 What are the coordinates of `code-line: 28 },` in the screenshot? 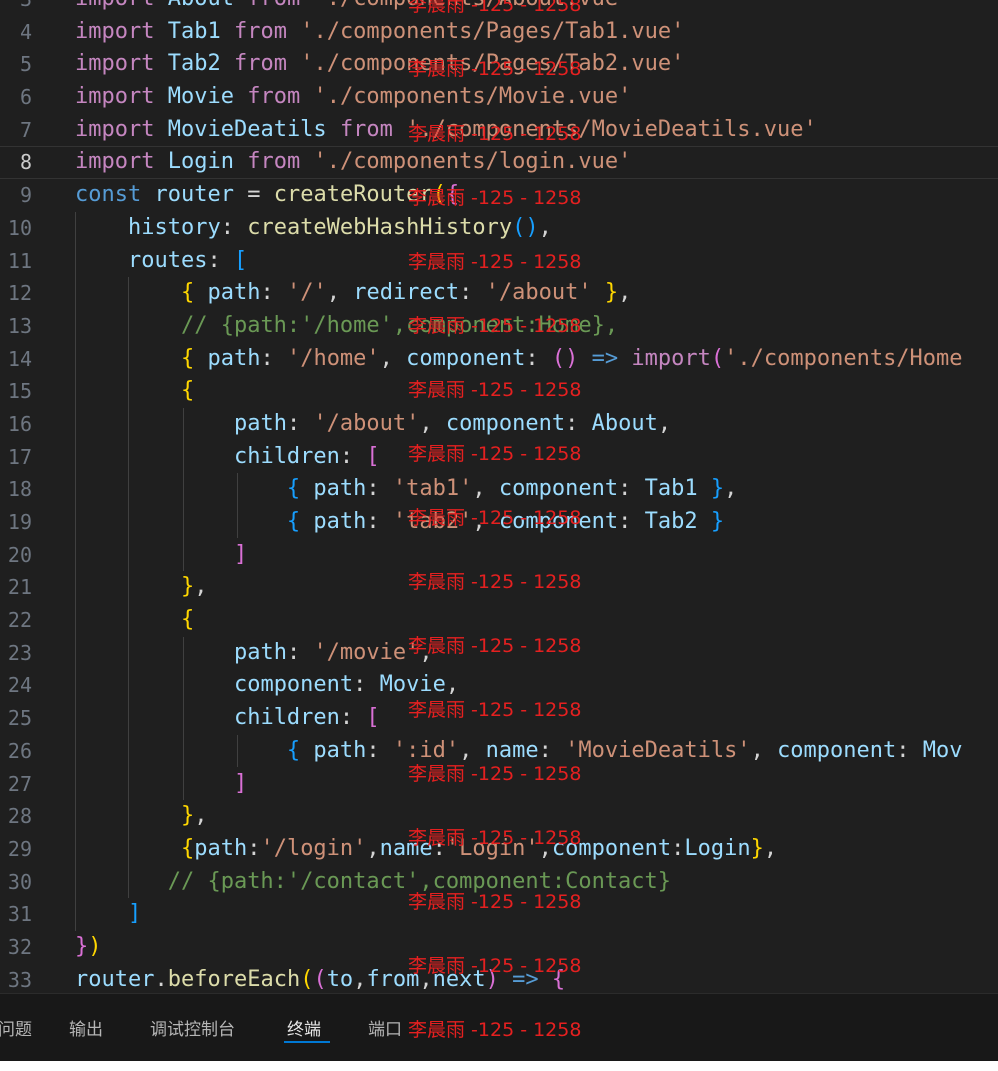 It's located at (499, 816).